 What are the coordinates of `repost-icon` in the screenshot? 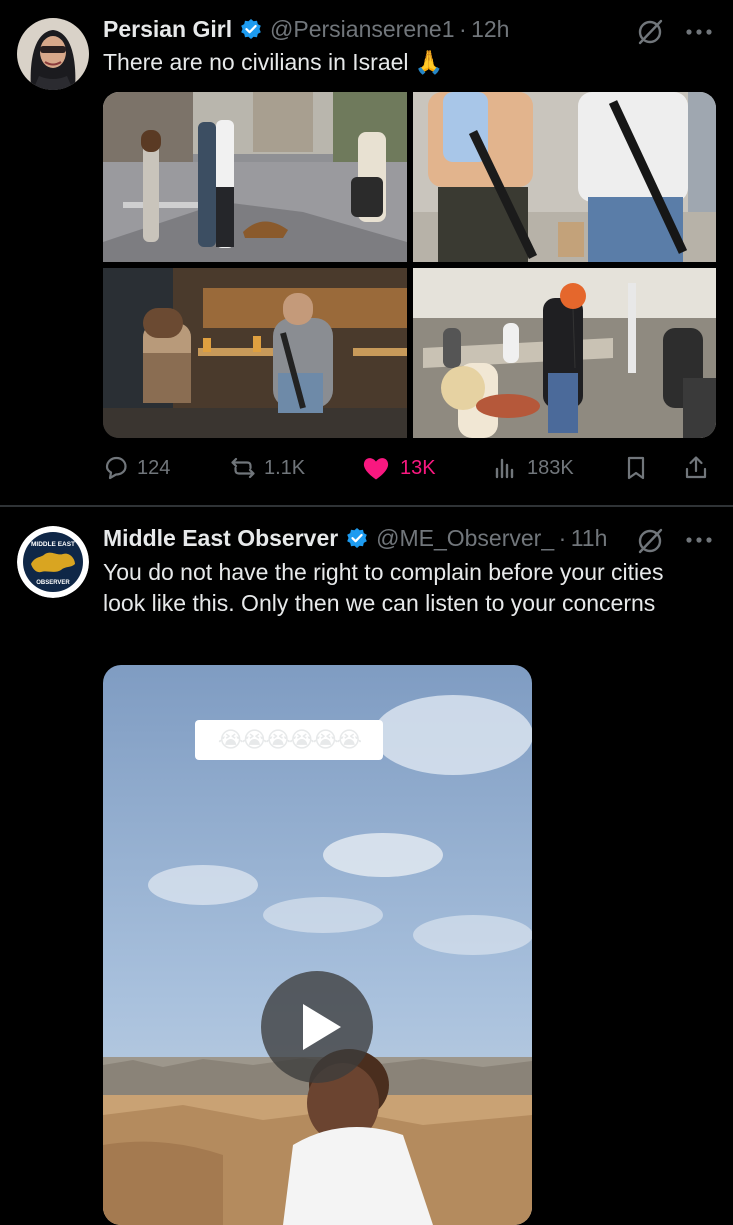 It's located at (243, 468).